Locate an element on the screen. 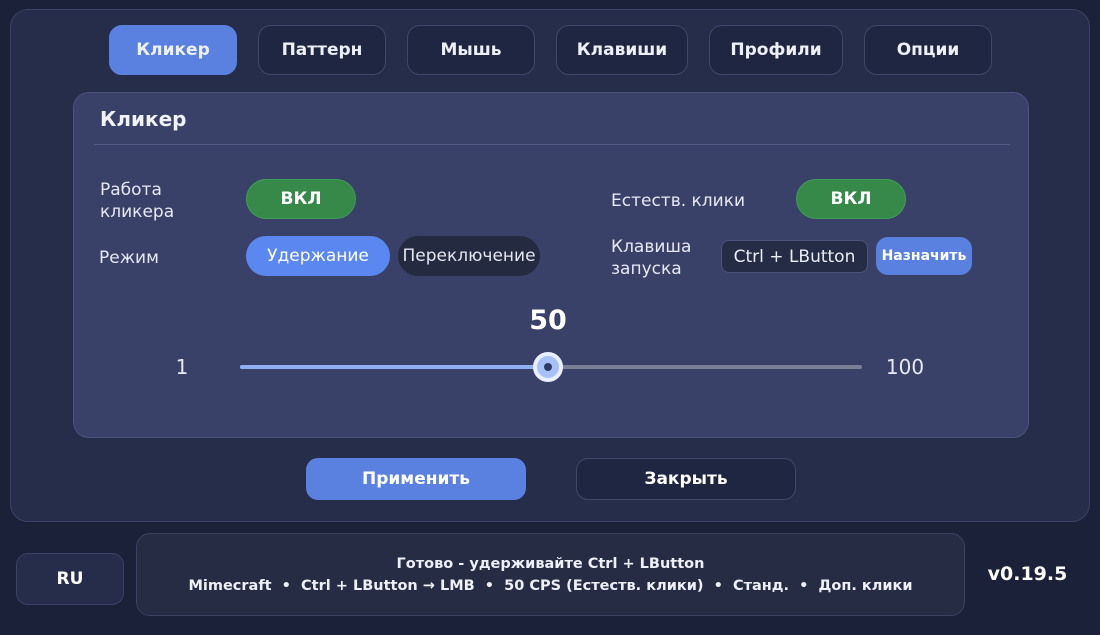  cps-slider-thumb is located at coordinates (547, 367).